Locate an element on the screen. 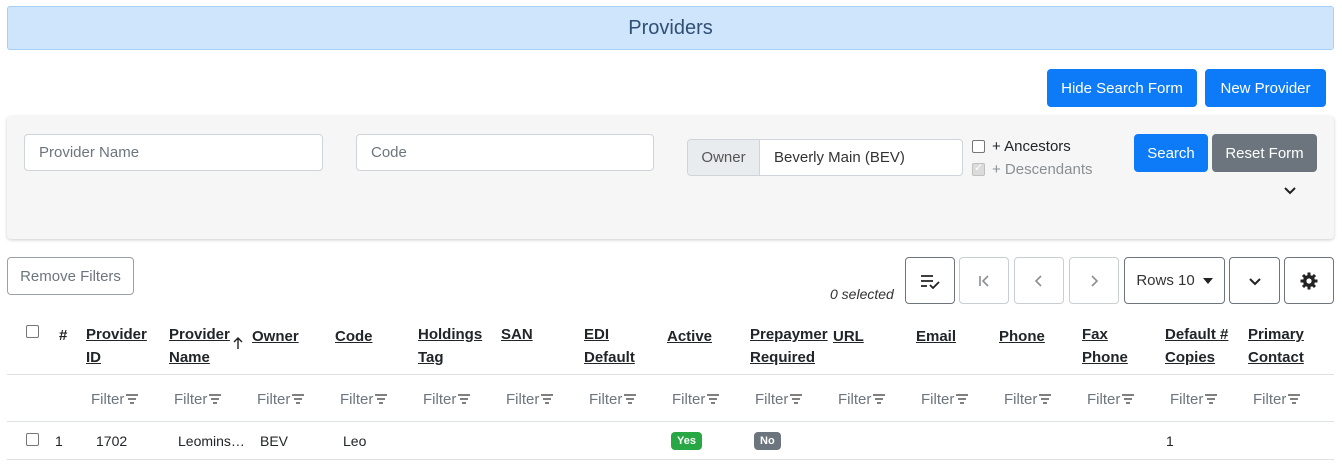 Image resolution: width=1342 pixels, height=468 pixels. next-page-button is located at coordinates (1094, 280).